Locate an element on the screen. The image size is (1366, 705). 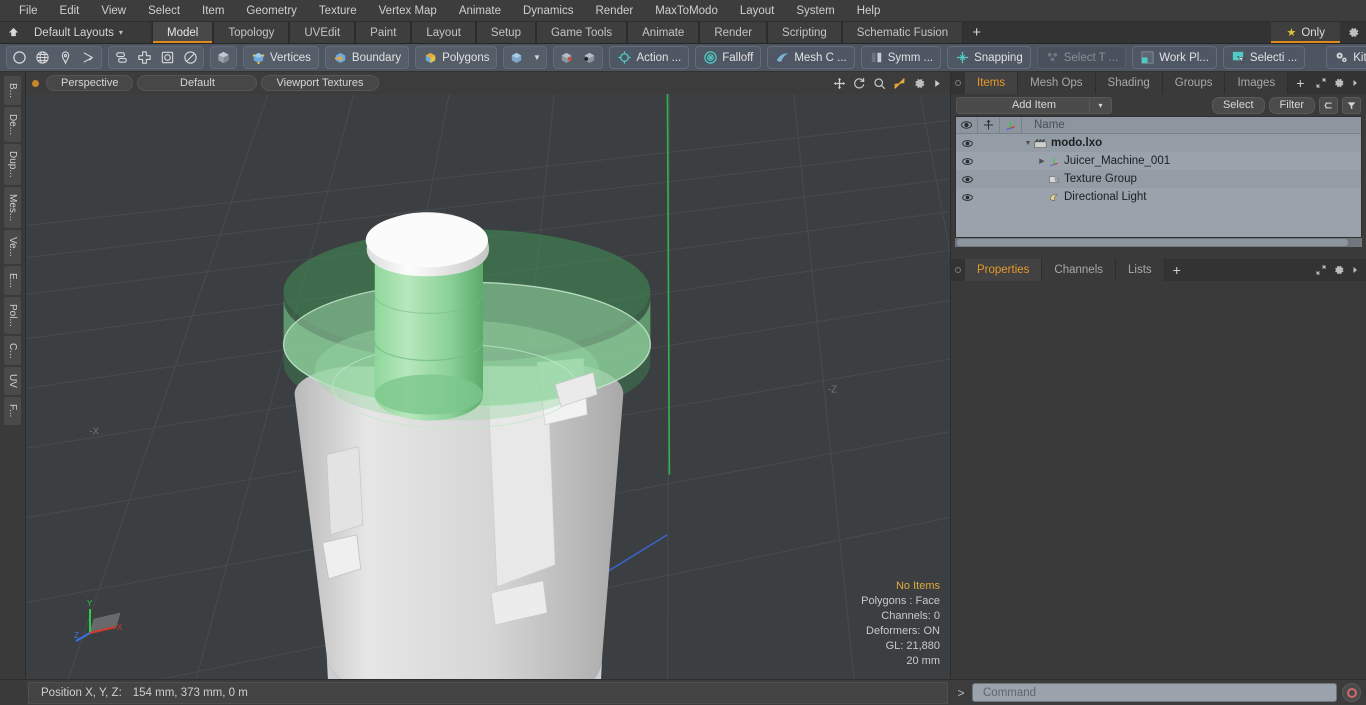
ellipse-icon is located at coordinates (190, 57).